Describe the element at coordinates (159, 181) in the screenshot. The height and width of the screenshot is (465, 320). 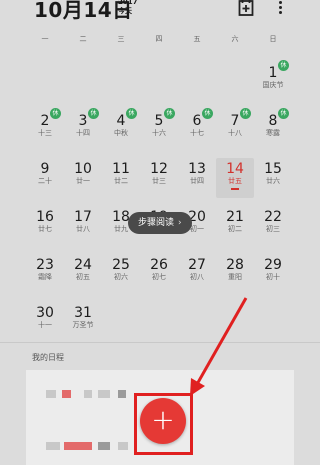
I see `lunar-date: 廿三` at that location.